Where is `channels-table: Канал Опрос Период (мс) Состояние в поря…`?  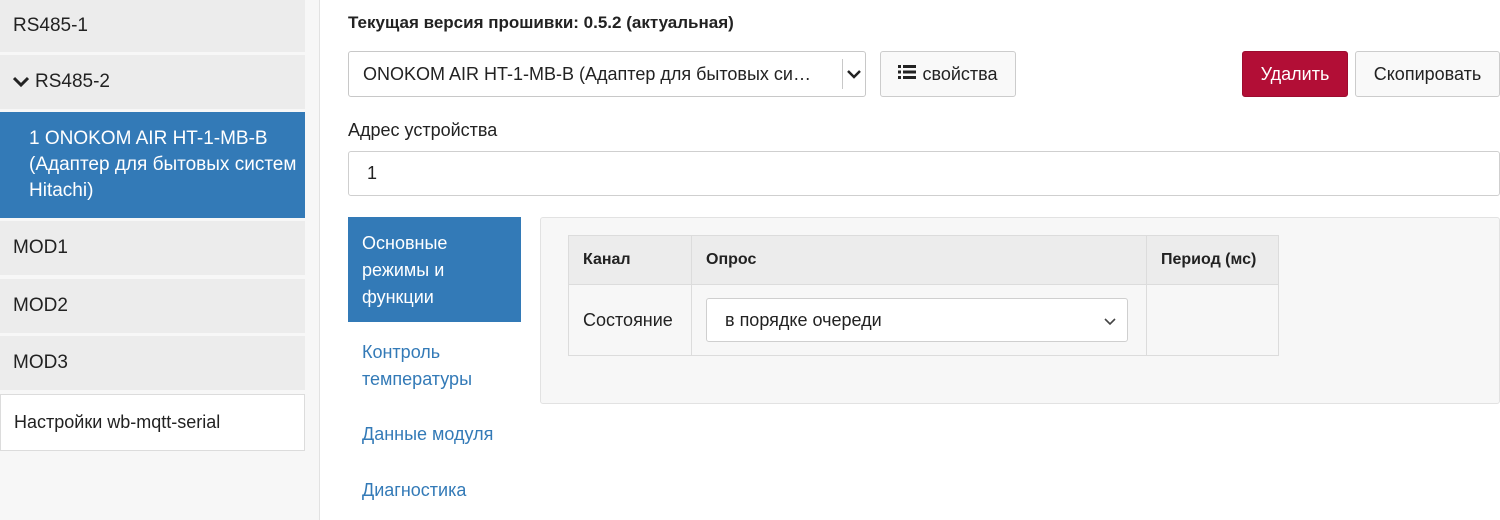 channels-table: Канал Опрос Период (мс) Состояние в поря… is located at coordinates (923, 295).